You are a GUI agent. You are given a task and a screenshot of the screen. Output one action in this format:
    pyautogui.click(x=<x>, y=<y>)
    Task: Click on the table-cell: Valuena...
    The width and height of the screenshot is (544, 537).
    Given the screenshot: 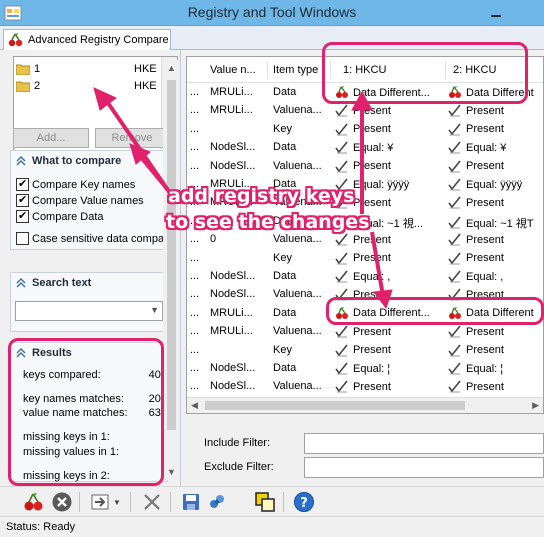 What is the action you would take?
    pyautogui.click(x=297, y=386)
    